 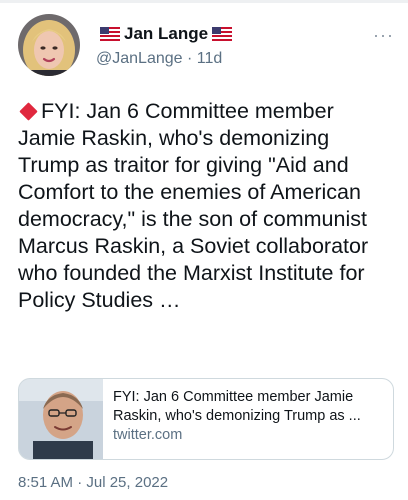 I want to click on card-thumbnail, so click(x=61, y=419).